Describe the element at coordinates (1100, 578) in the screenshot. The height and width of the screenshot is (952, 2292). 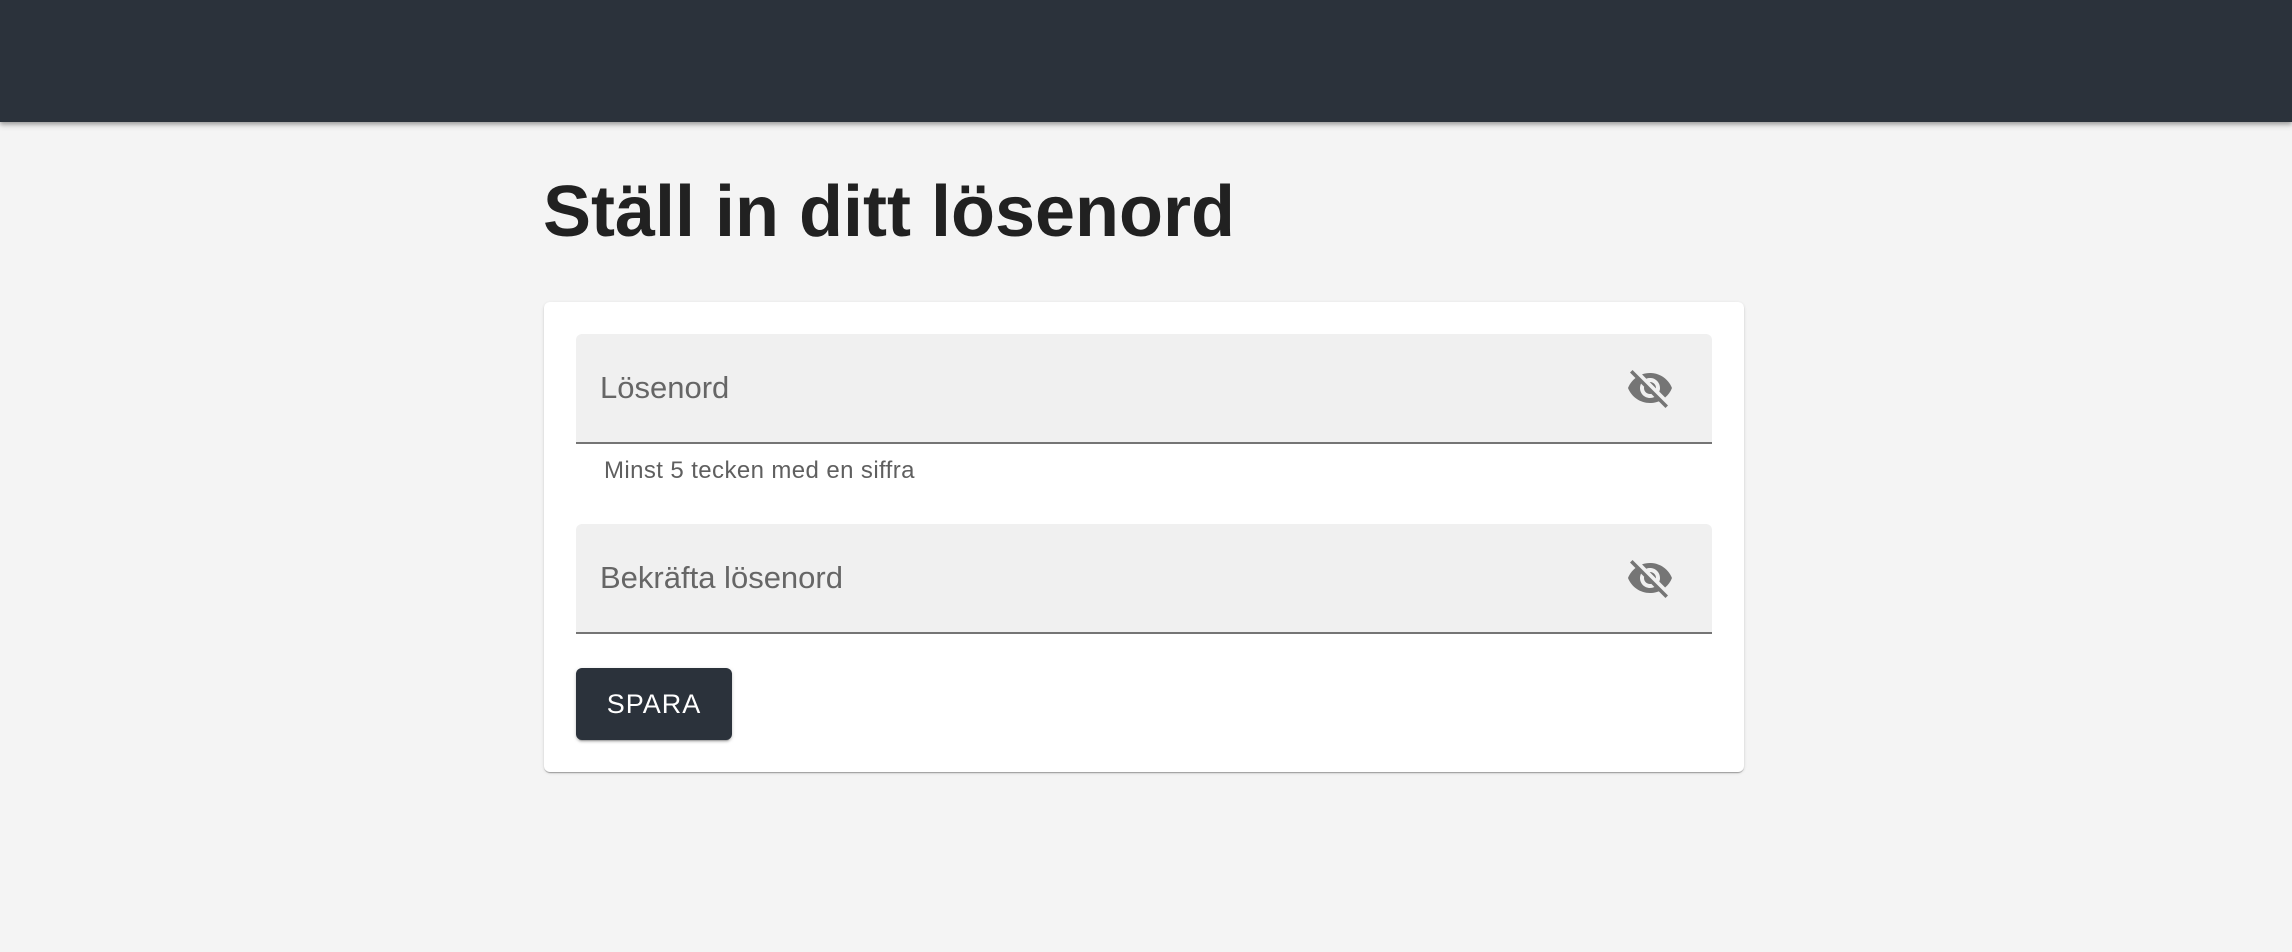
I see `confirm-password-input` at that location.